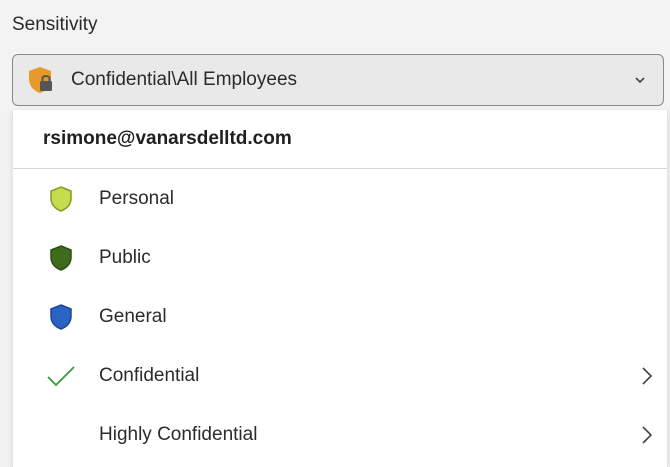  What do you see at coordinates (340, 198) in the screenshot?
I see `menu-item-personal: Personal` at bounding box center [340, 198].